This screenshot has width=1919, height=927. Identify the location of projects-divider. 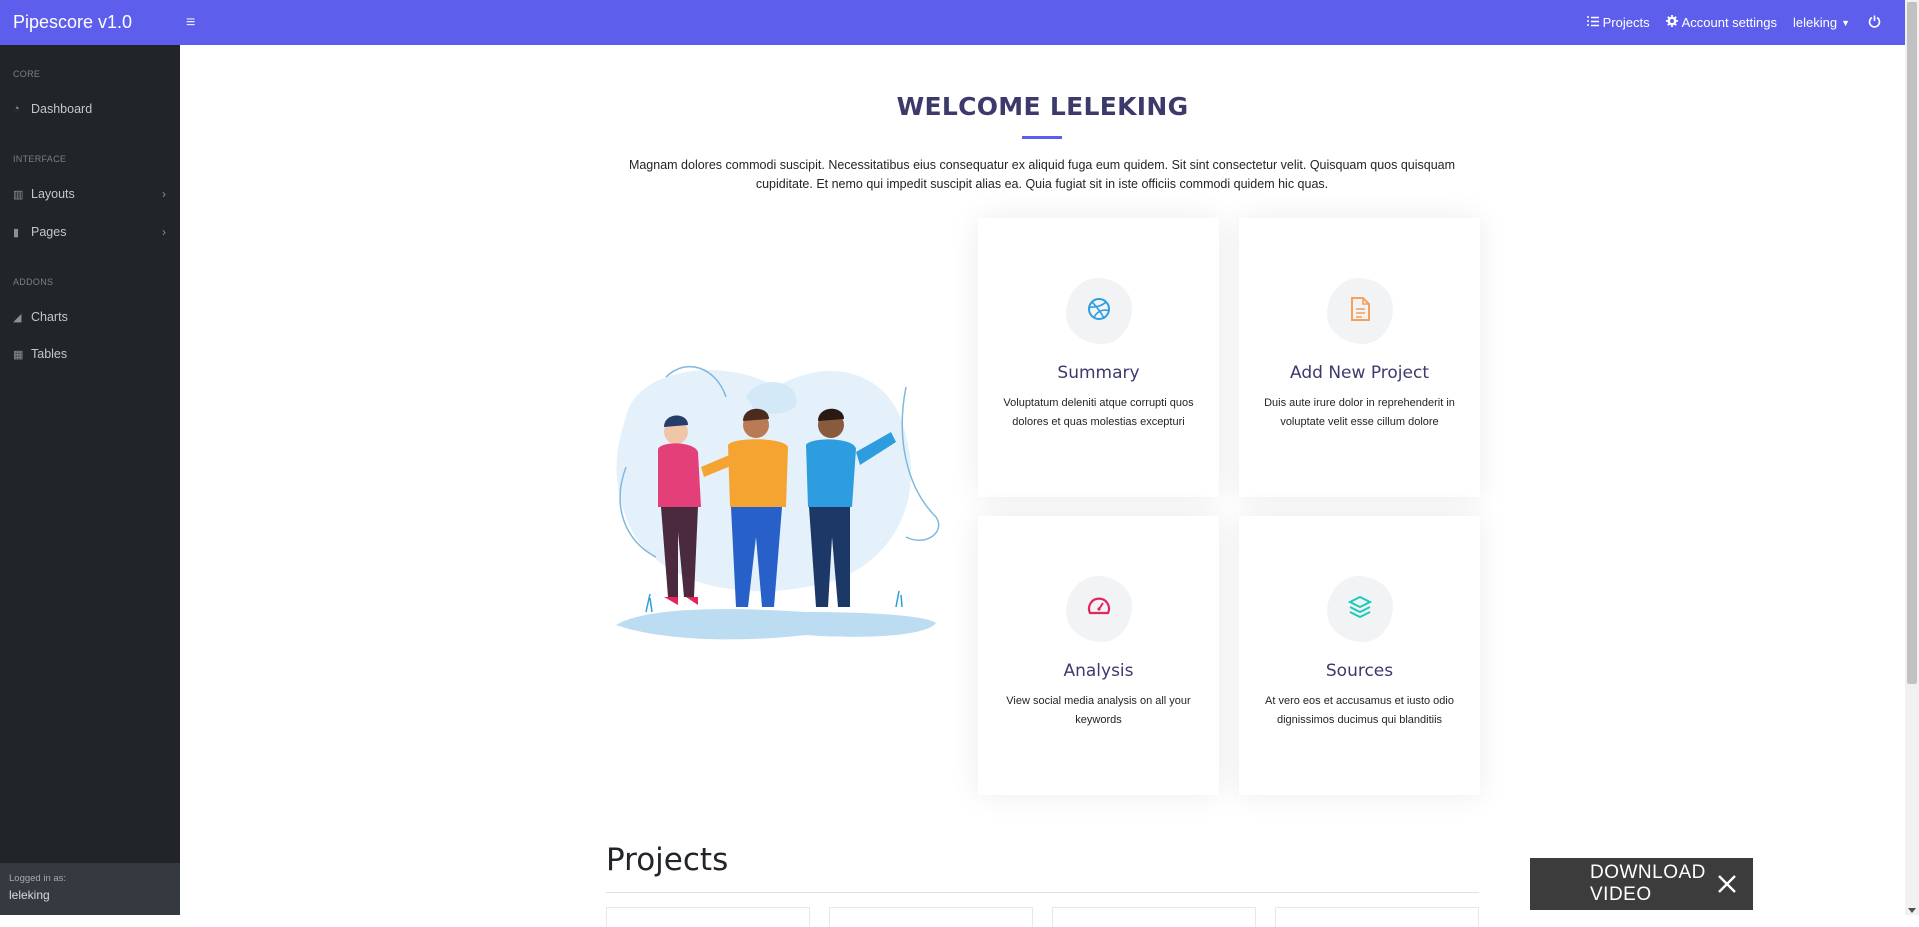
(1042, 892).